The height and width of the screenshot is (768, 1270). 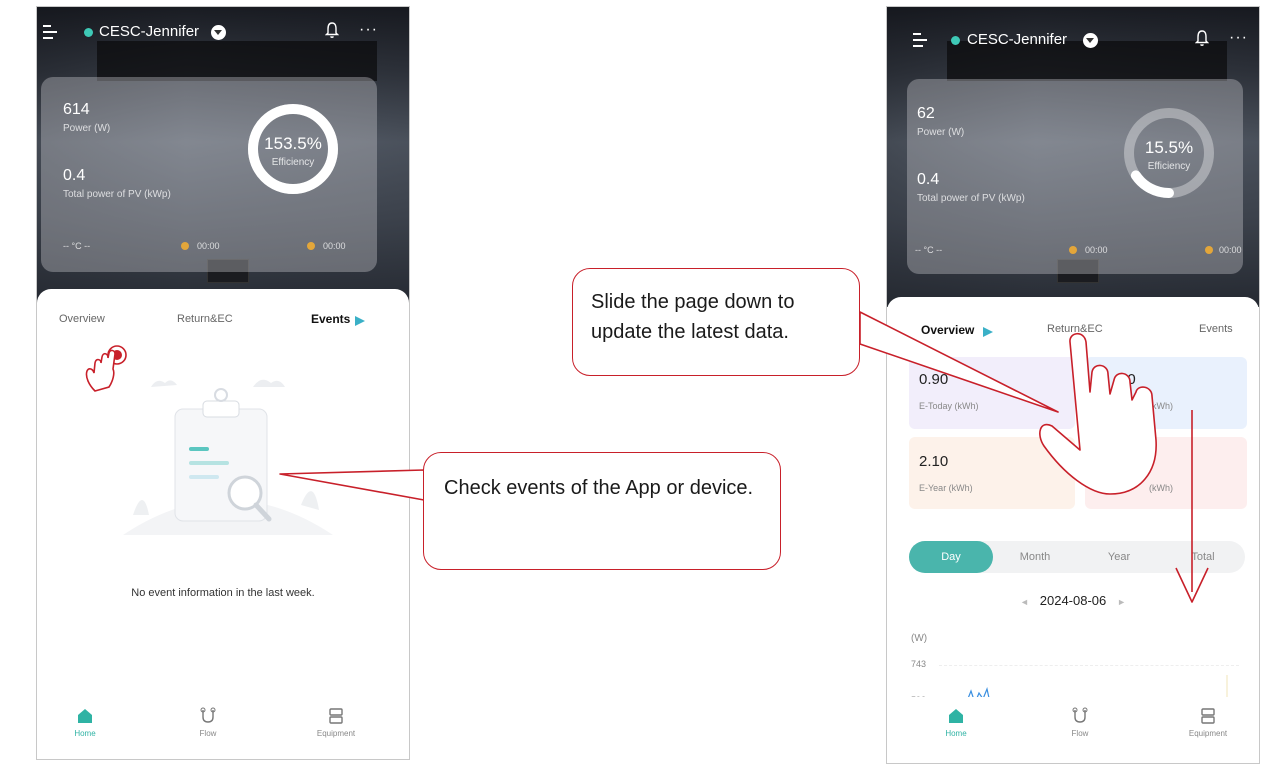 I want to click on events-callout-pointer, so click(x=352, y=485).